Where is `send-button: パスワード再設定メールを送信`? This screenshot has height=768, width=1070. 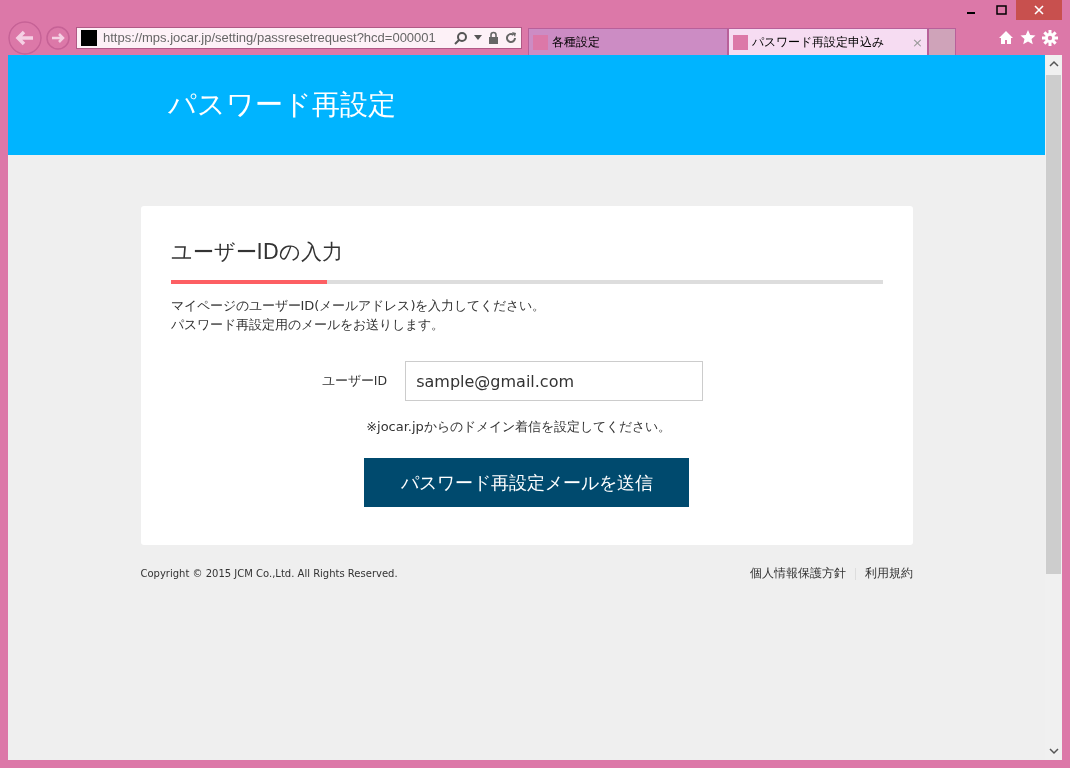 send-button: パスワード再設定メールを送信 is located at coordinates (526, 482).